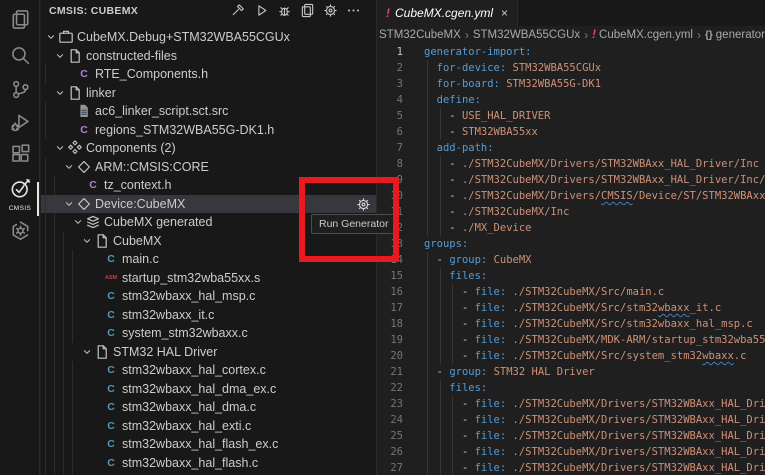 The width and height of the screenshot is (765, 475). What do you see at coordinates (571, 116) in the screenshot?
I see `code-line-5: 5 - USE_HAL_DRIVER` at bounding box center [571, 116].